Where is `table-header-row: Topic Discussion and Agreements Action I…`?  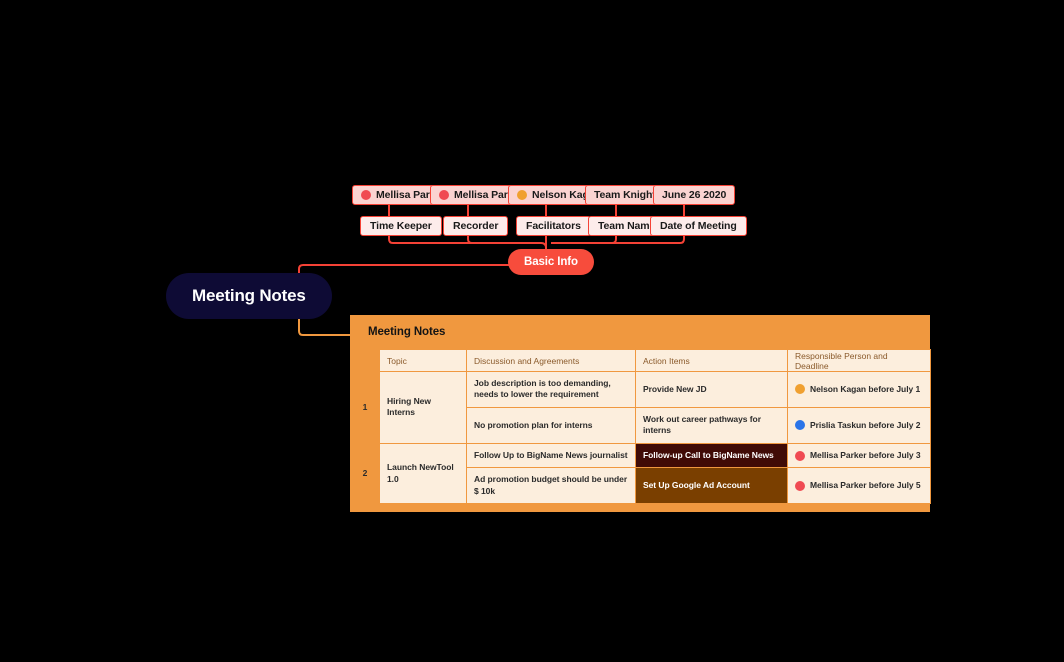 table-header-row: Topic Discussion and Agreements Action I… is located at coordinates (640, 360).